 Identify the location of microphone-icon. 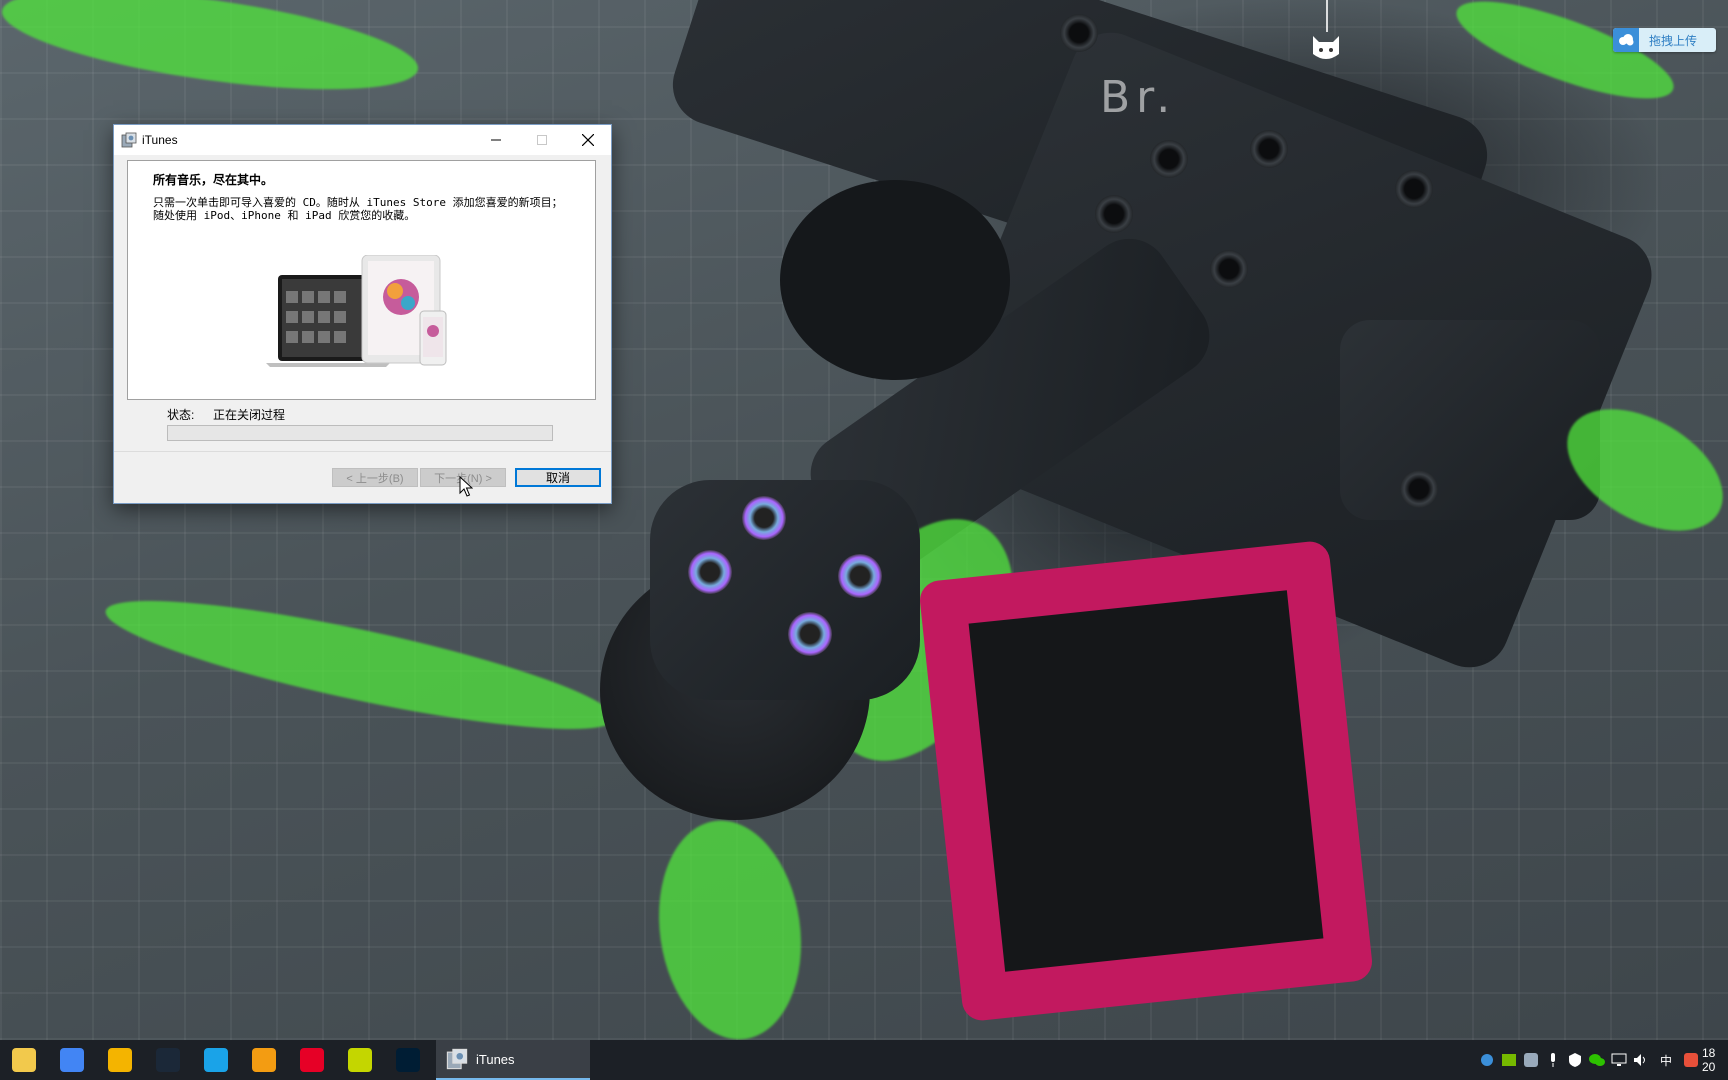
(1553, 1060).